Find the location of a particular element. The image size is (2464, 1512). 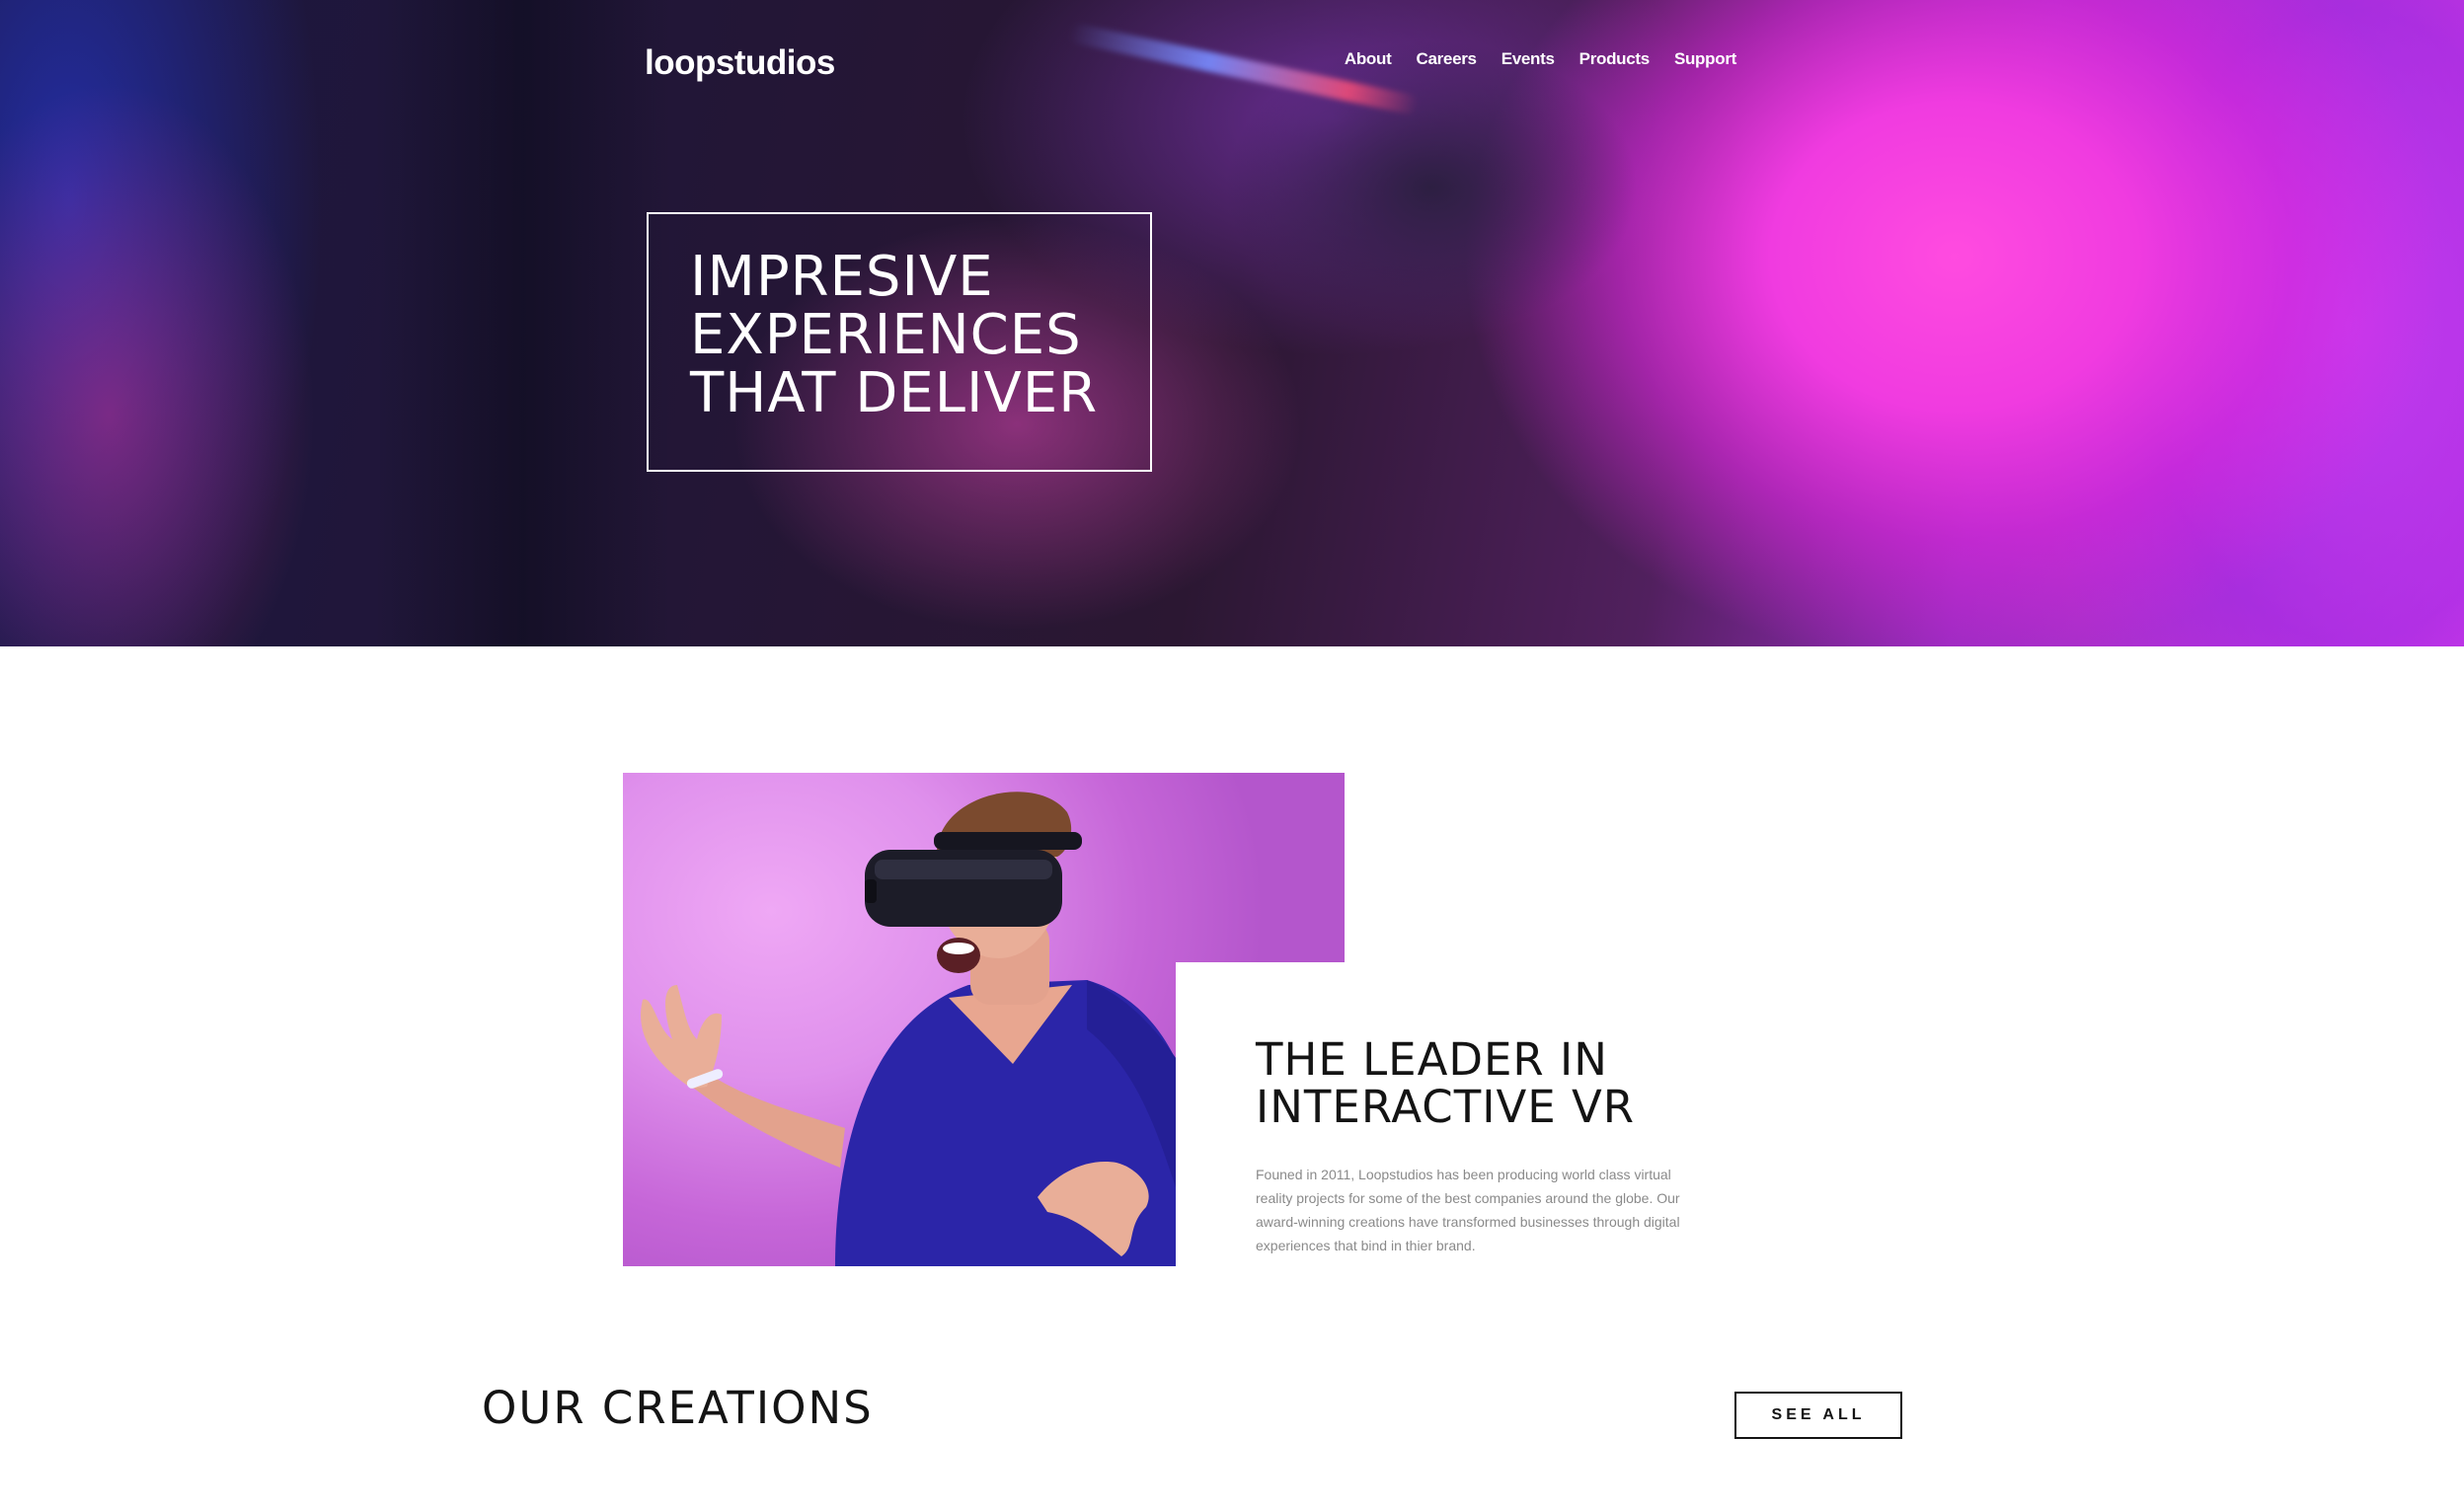

hero-headline-box: IMPRESIVE EXPERIENCES THAT DELIVER is located at coordinates (899, 342).